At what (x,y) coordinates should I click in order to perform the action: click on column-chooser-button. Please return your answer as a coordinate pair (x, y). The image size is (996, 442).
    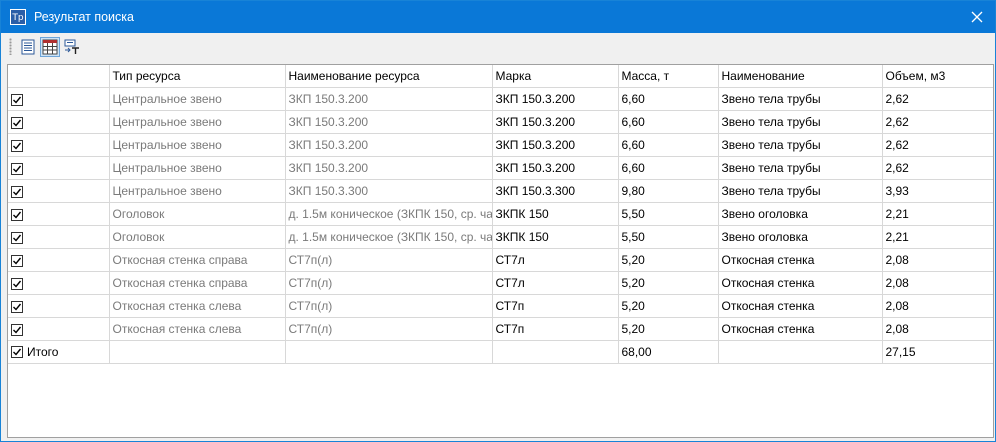
    Looking at the image, I should click on (50, 46).